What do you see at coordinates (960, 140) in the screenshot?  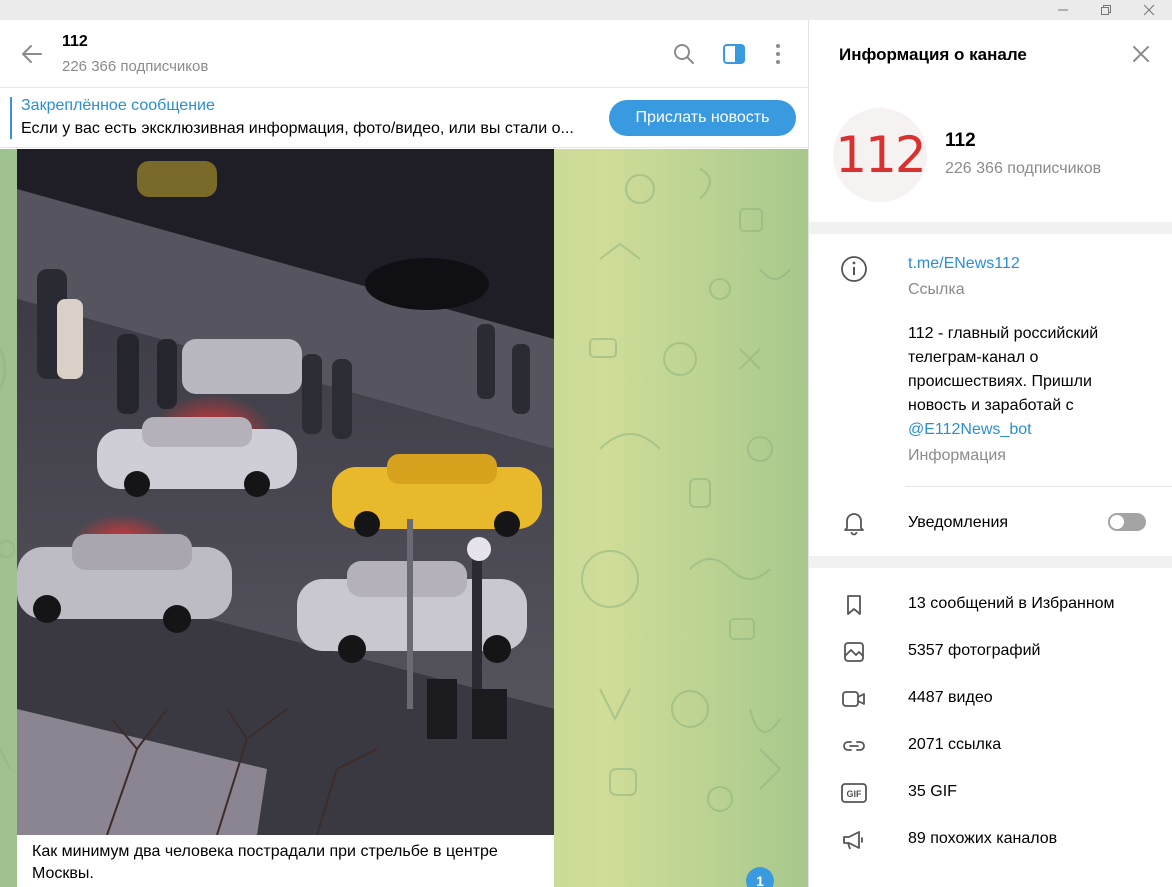 I see `channel-name: 112` at bounding box center [960, 140].